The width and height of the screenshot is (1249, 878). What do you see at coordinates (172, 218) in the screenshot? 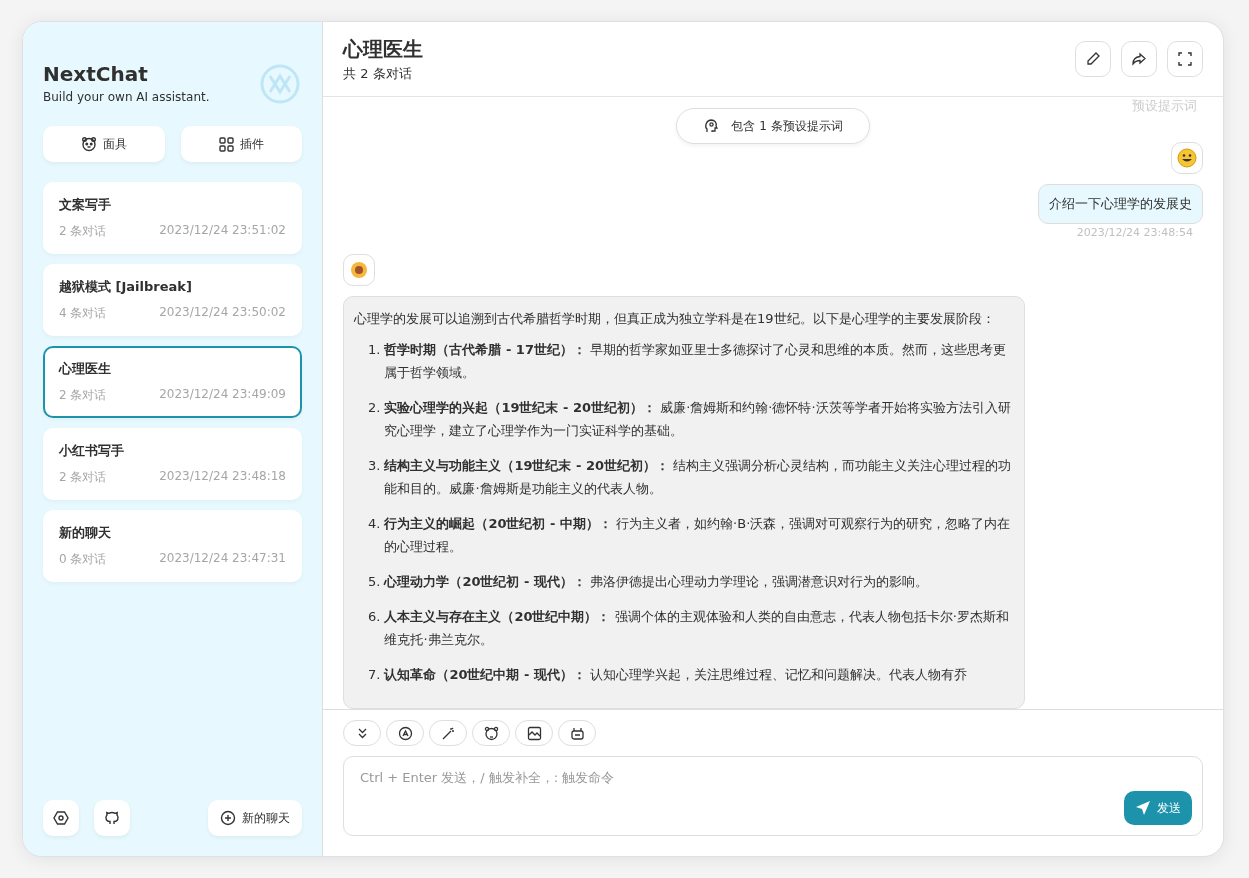
I see `chat-session-item: 文案写手 2 条对话 2023/12/24 23:51:02` at bounding box center [172, 218].